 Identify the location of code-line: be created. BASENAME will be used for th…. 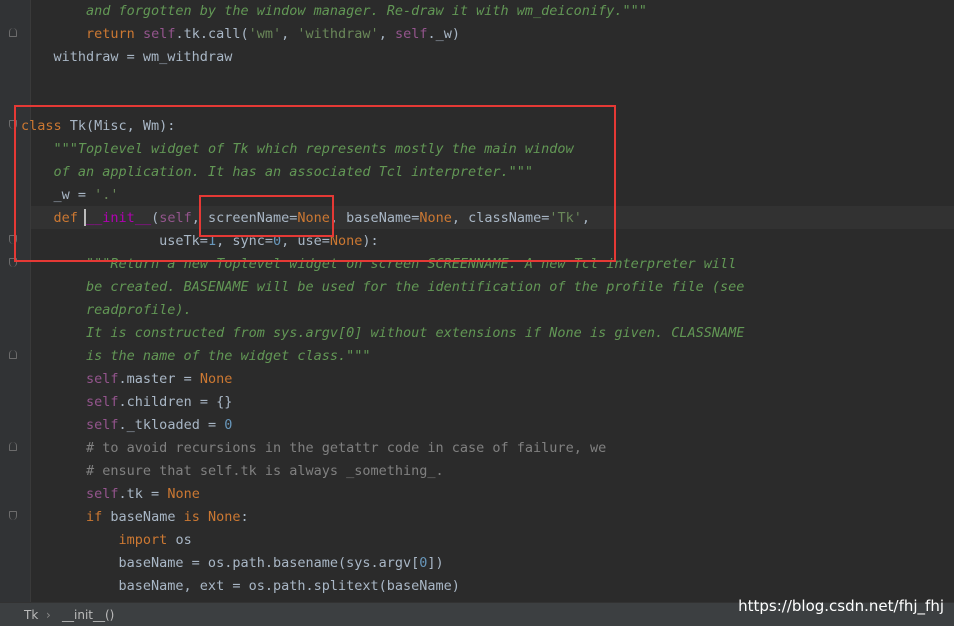
(382, 287).